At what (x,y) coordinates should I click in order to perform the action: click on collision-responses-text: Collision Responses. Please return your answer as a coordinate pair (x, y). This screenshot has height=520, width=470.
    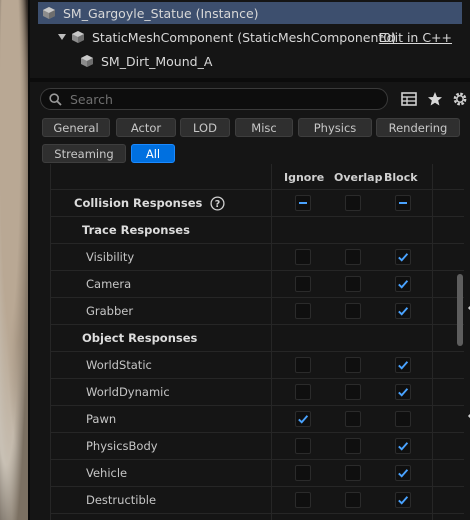
    Looking at the image, I should click on (138, 203).